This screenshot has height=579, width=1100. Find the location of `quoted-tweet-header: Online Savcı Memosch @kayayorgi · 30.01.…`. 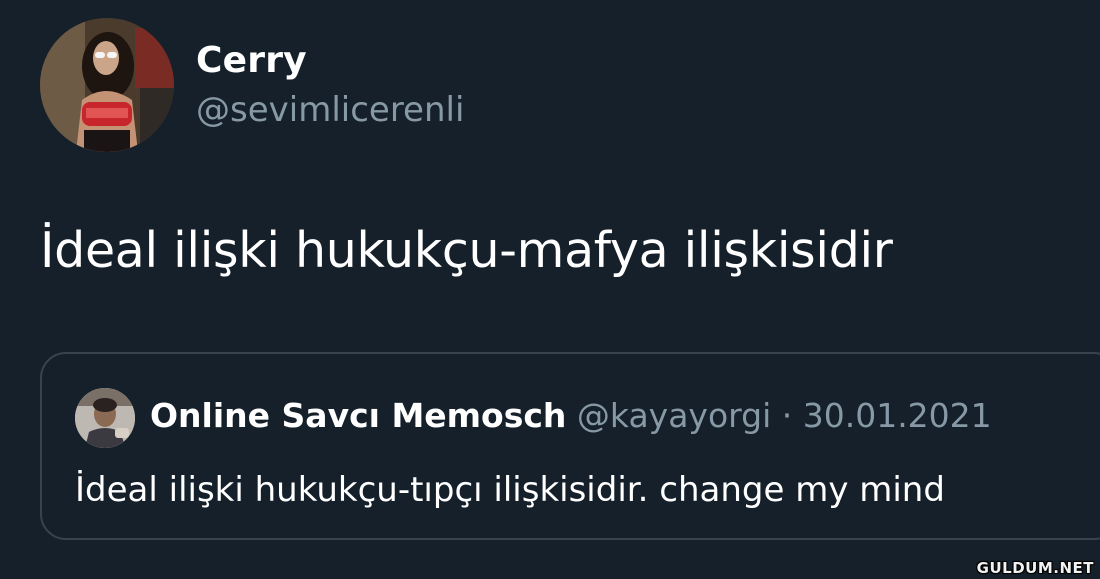

quoted-tweet-header: Online Savcı Memosch @kayayorgi · 30.01.… is located at coordinates (571, 415).